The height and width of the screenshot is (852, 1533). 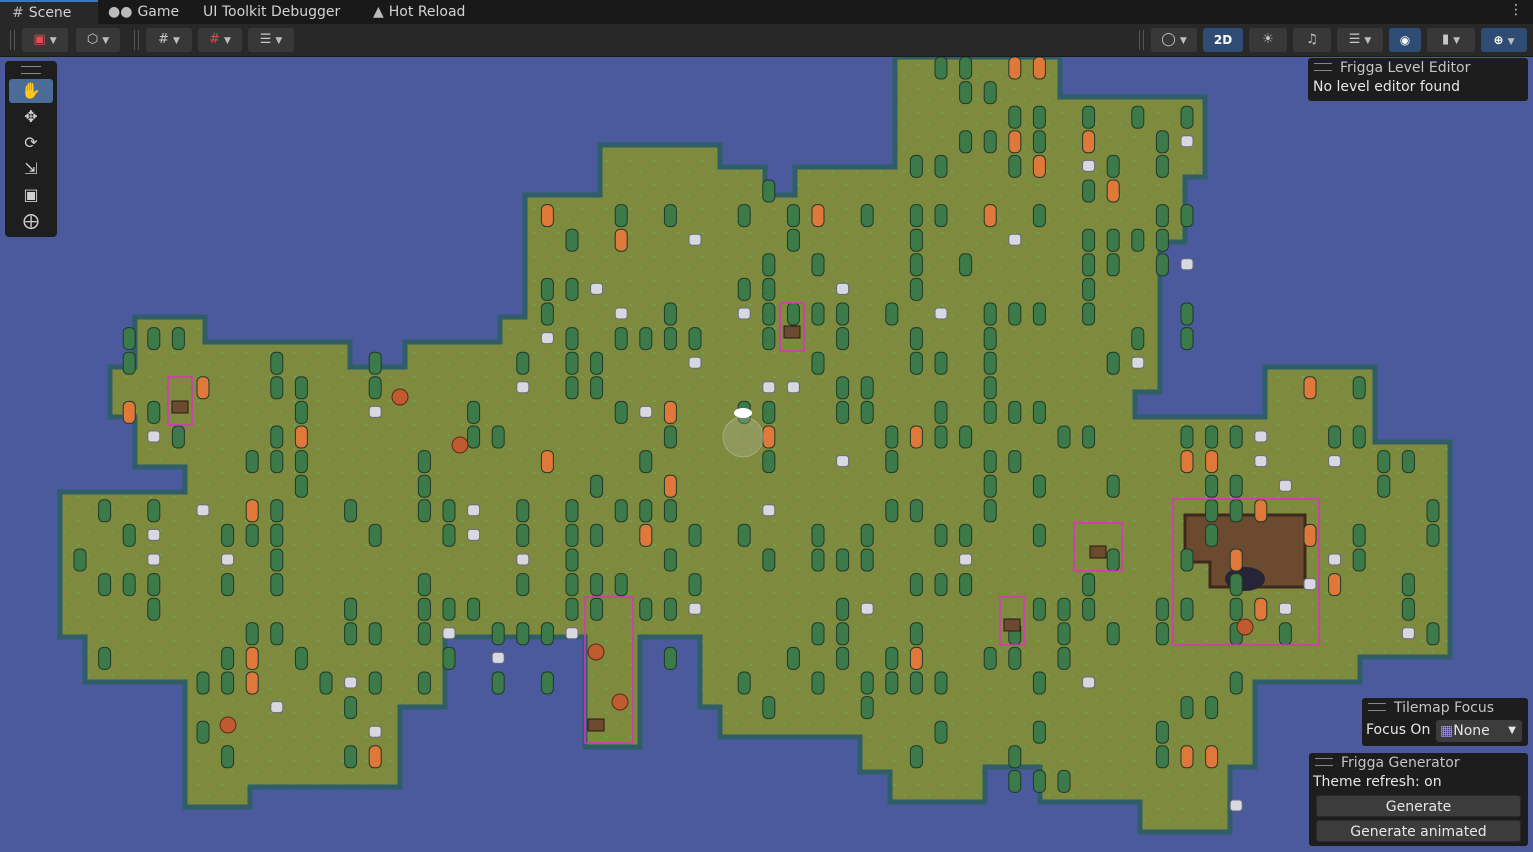 What do you see at coordinates (31, 143) in the screenshot?
I see `rotate-tool-button: ⟳` at bounding box center [31, 143].